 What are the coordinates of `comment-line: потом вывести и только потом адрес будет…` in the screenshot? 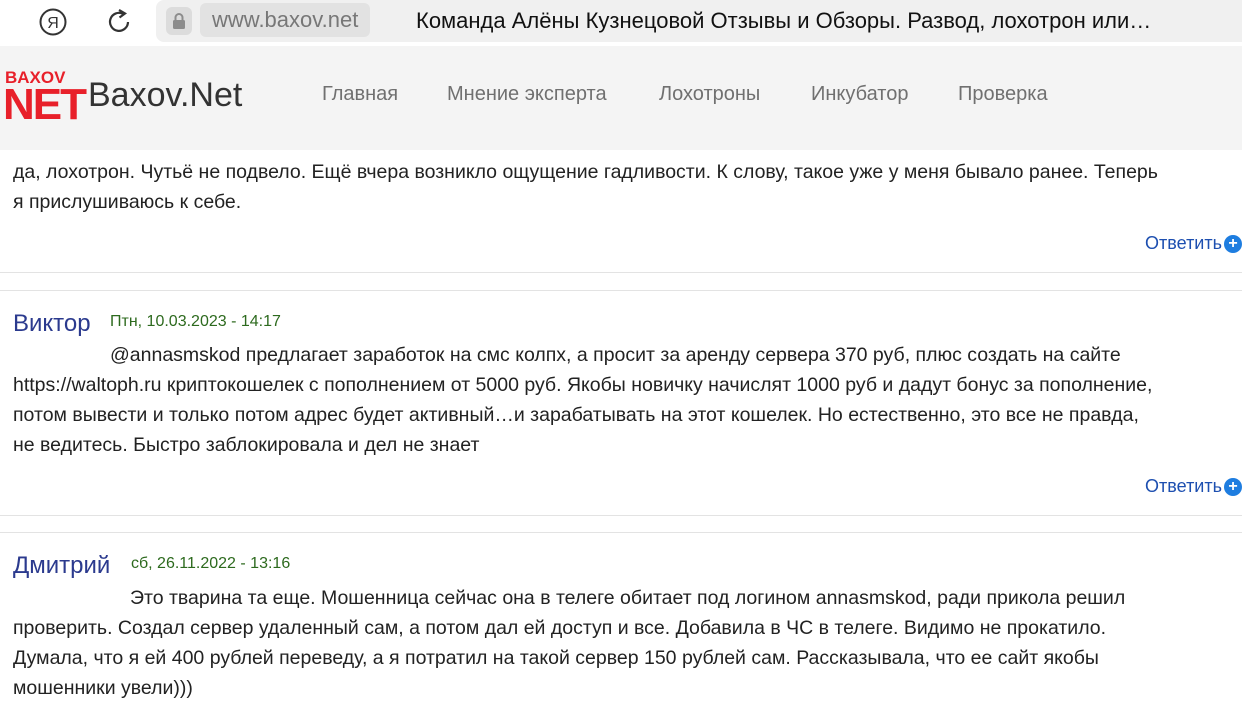 It's located at (576, 415).